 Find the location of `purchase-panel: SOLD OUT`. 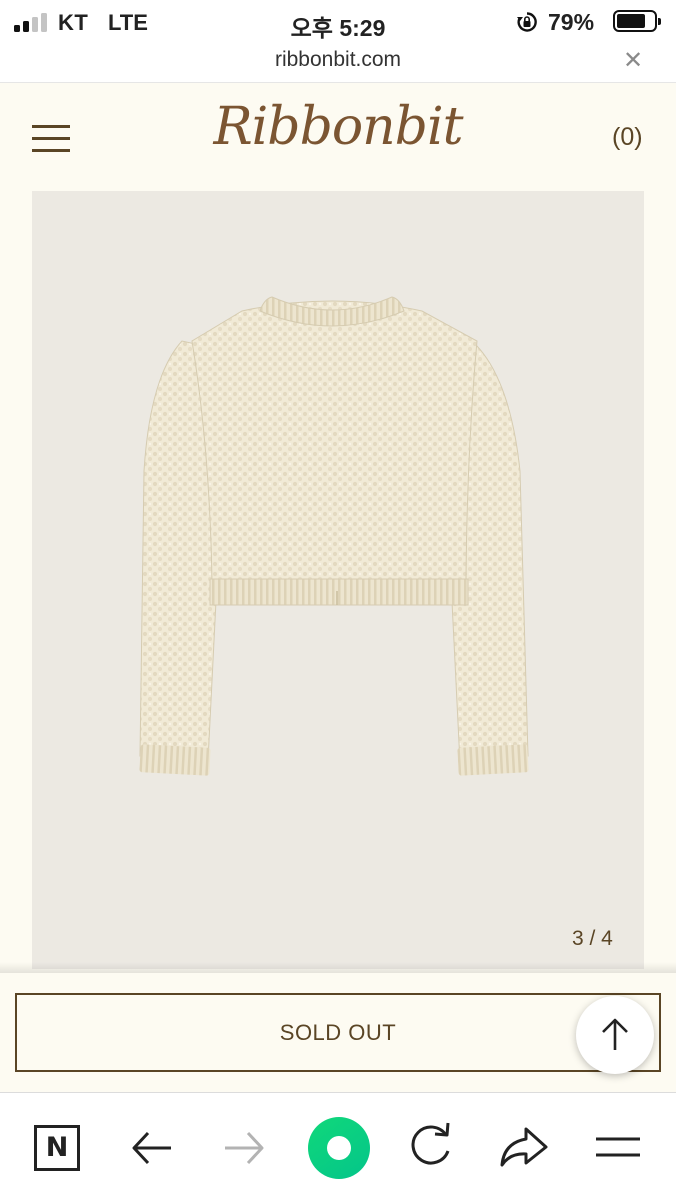

purchase-panel: SOLD OUT is located at coordinates (338, 1032).